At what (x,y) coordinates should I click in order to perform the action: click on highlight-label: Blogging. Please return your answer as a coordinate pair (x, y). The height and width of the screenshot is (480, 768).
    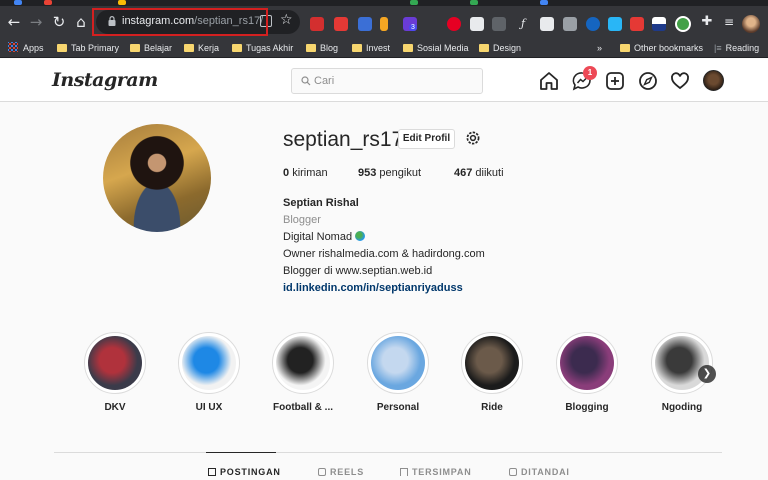
    Looking at the image, I should click on (587, 407).